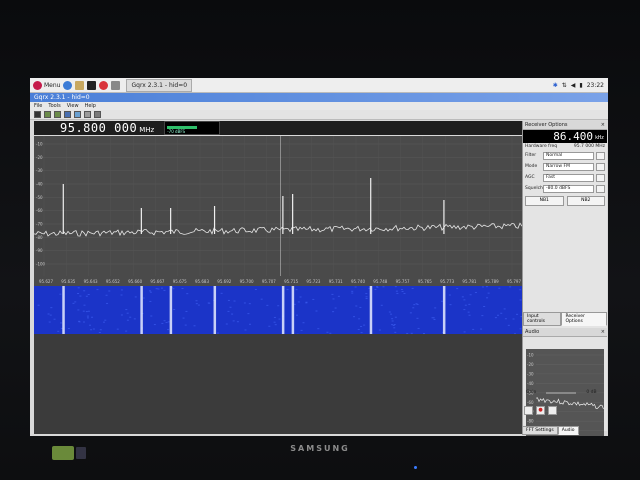 The height and width of the screenshot is (480, 640). Describe the element at coordinates (54, 106) in the screenshot. I see `menu-tools: Tools` at that location.